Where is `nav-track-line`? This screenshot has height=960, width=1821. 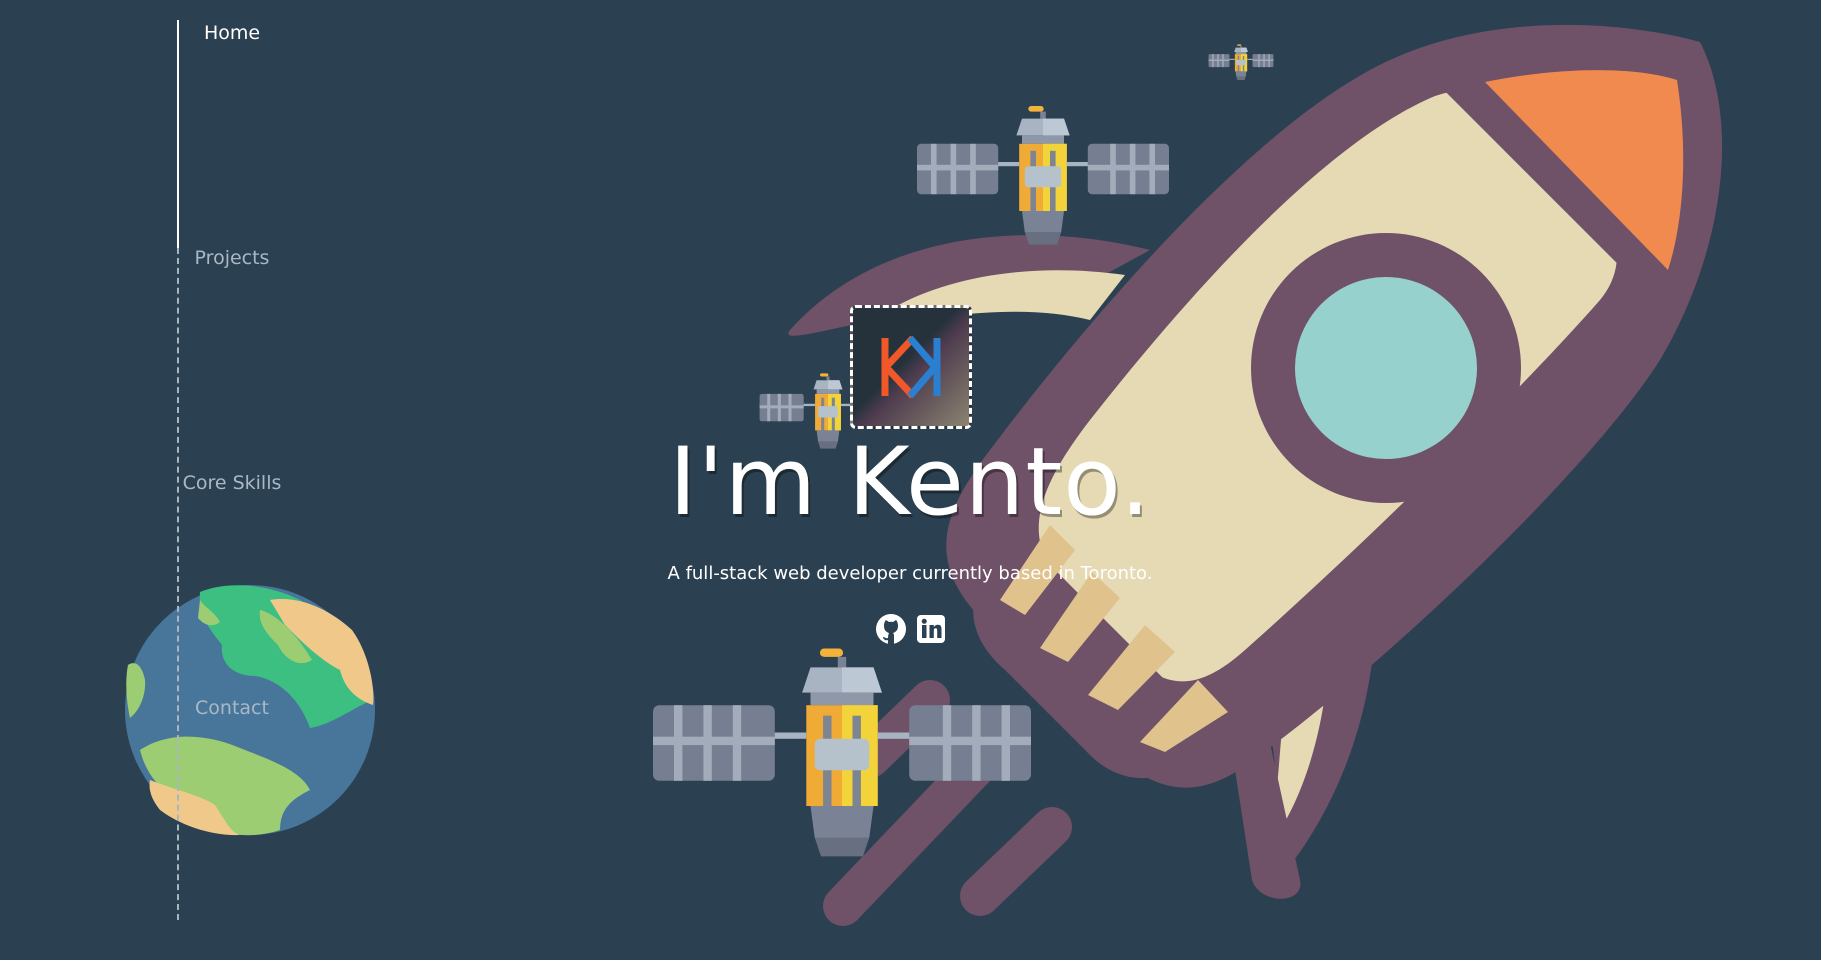 nav-track-line is located at coordinates (178, 584).